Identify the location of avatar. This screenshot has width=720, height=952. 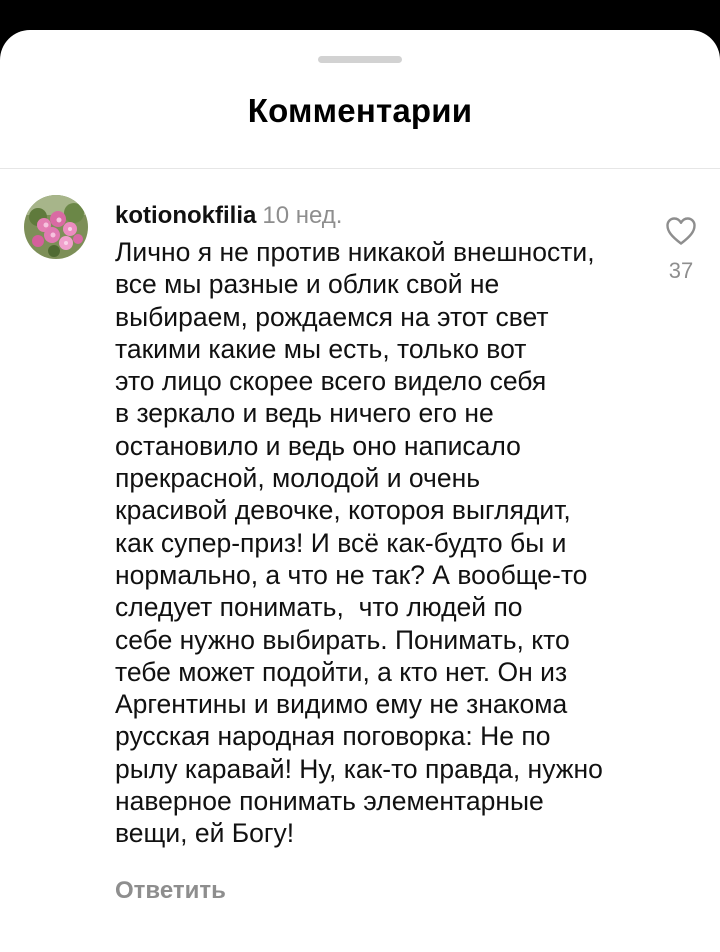
(56, 227).